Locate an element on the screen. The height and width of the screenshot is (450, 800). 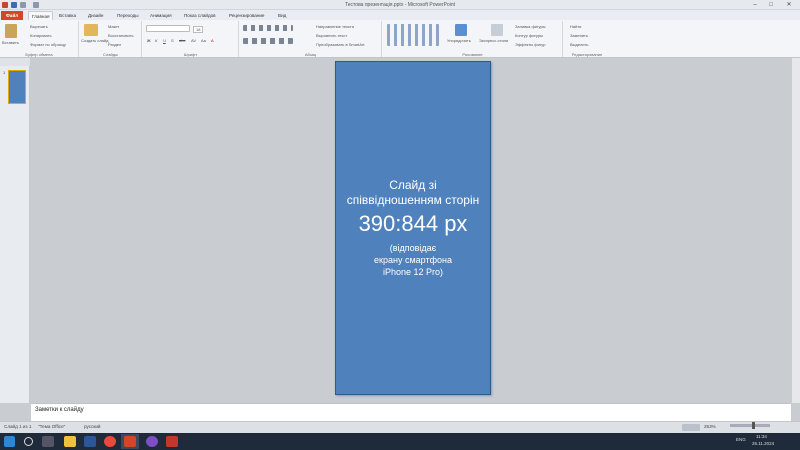
font-color-button: A is located at coordinates (212, 40).